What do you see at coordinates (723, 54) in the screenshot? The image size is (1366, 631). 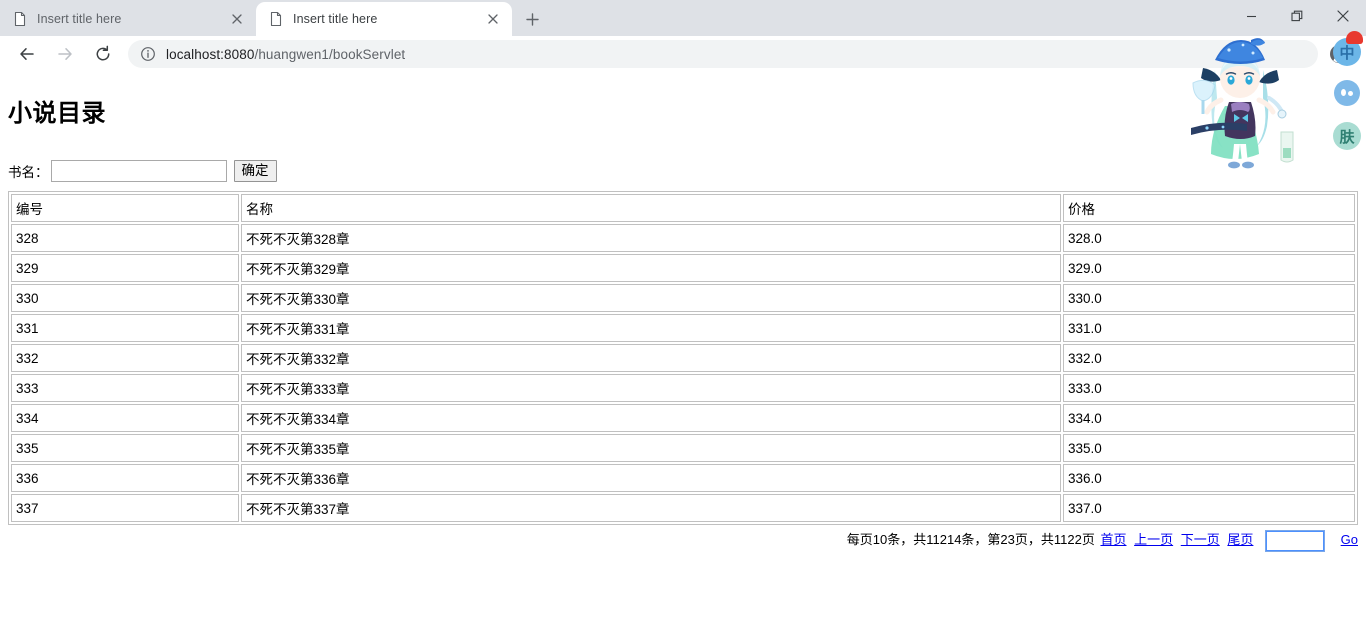 I see `address-bar: localhost:8080/huangwen1/bookServlet` at bounding box center [723, 54].